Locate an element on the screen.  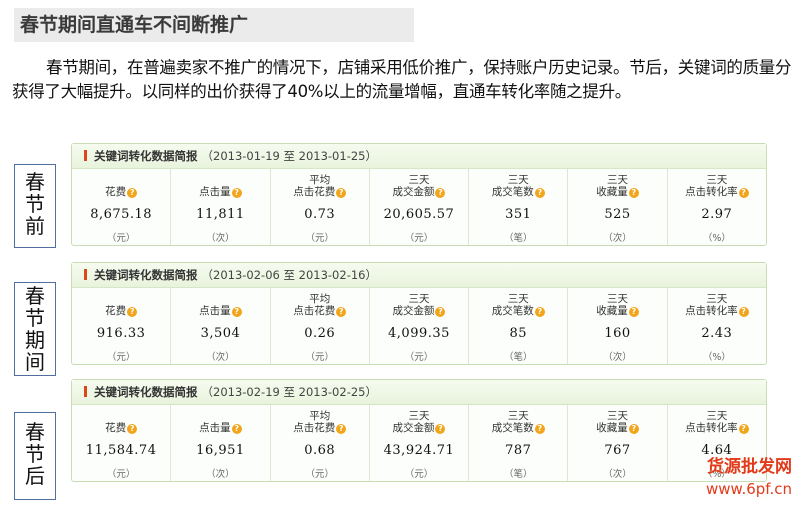
accent-bar is located at coordinates (85, 391).